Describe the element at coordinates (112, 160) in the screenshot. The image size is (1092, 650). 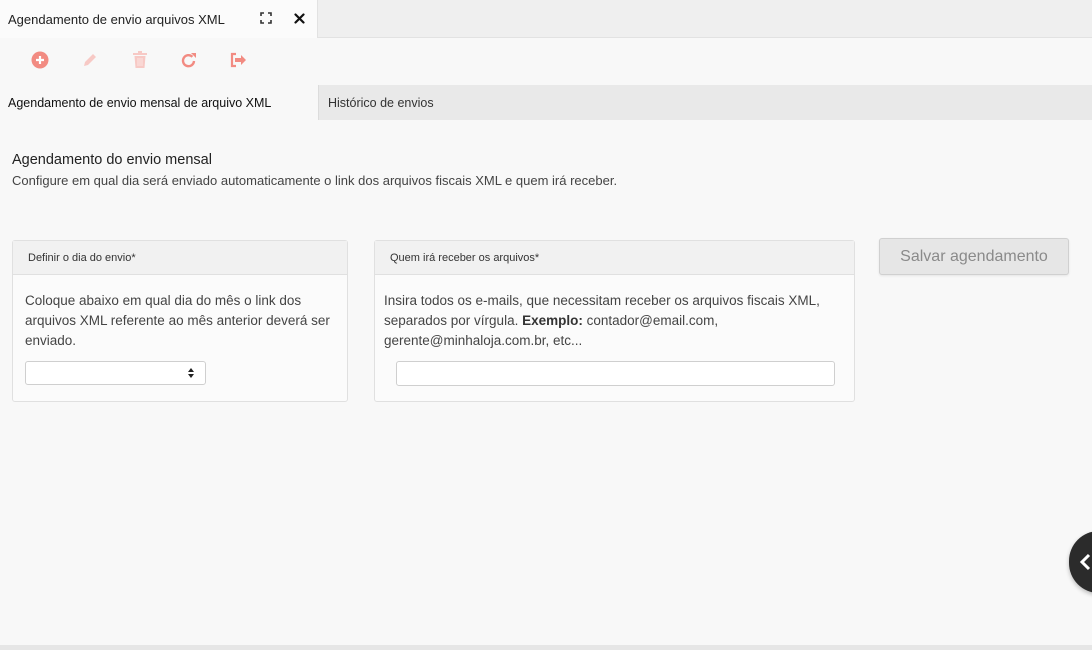
I see `section-title: Agendamento do envio mensal` at that location.